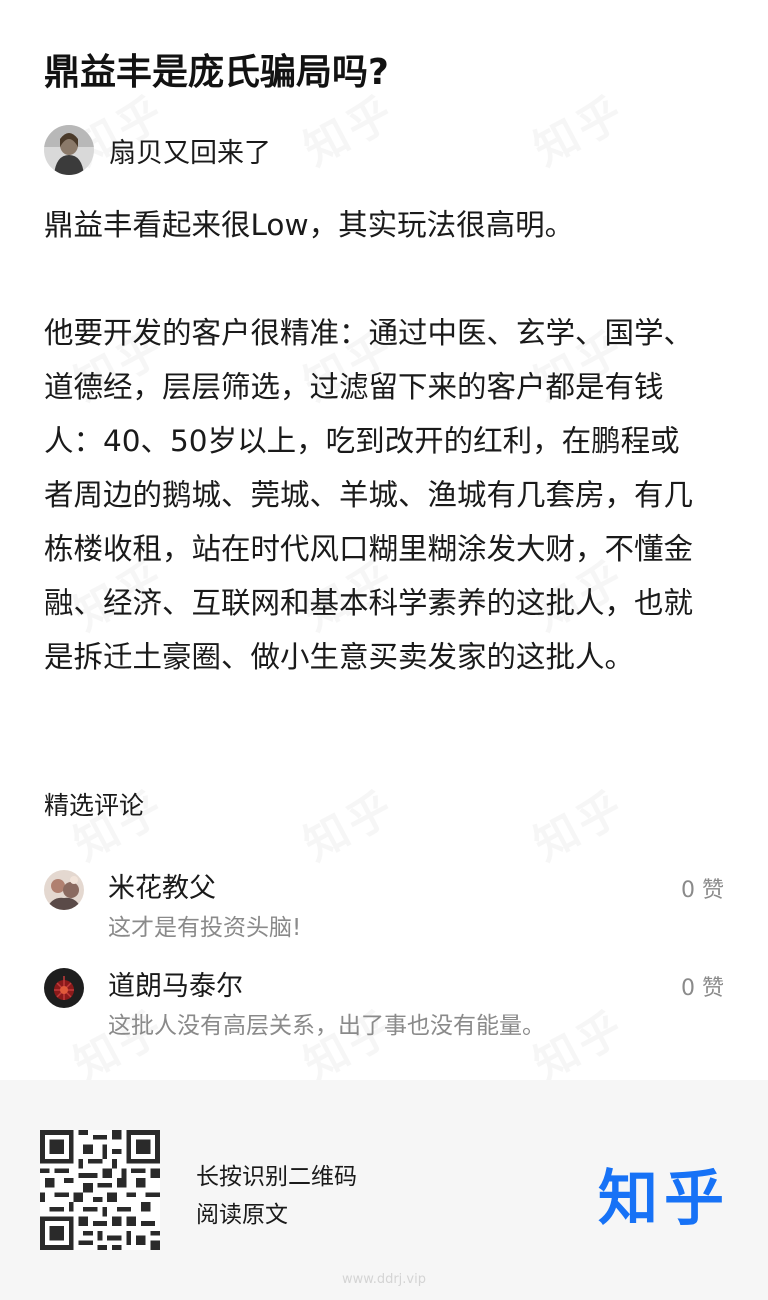 This screenshot has height=1300, width=768. I want to click on answer-paragraph: 鼎益丰看起来很Low，其实玩法很高明。, so click(309, 225).